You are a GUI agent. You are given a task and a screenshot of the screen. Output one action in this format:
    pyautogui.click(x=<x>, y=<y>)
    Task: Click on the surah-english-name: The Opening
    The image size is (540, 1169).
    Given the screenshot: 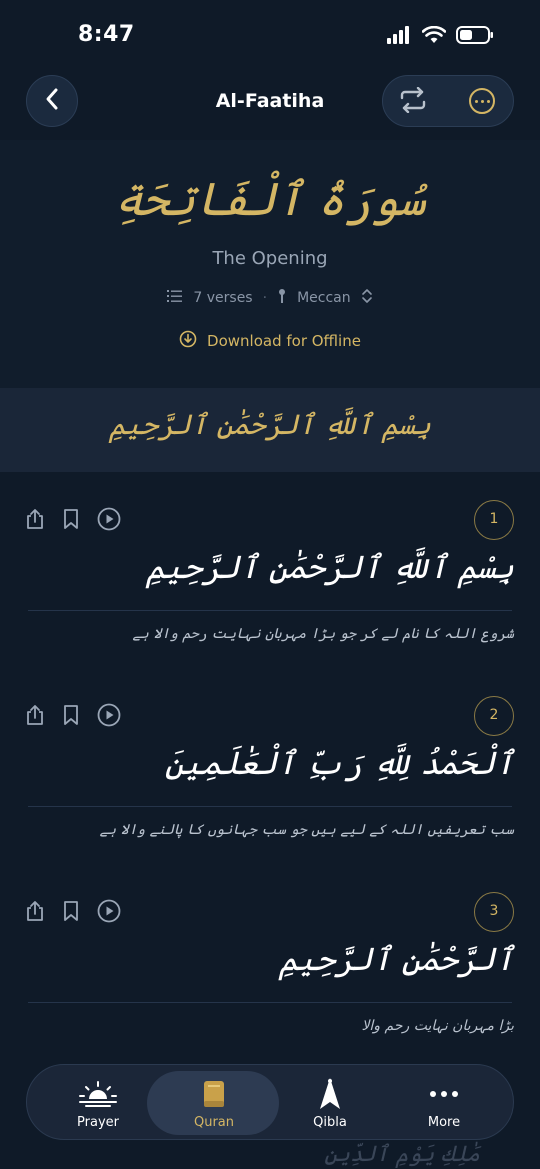 What is the action you would take?
    pyautogui.click(x=270, y=258)
    